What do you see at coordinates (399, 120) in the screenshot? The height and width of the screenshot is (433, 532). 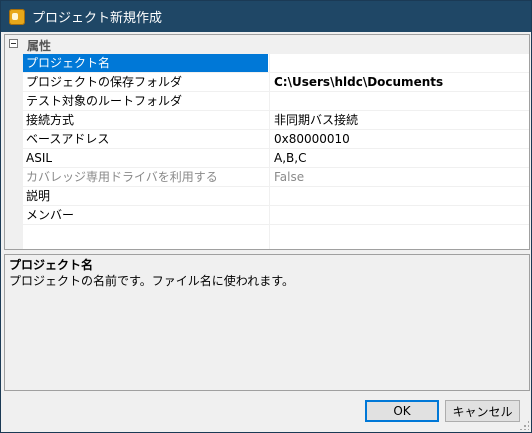 I see `property-value-field: 非同期バス接続` at bounding box center [399, 120].